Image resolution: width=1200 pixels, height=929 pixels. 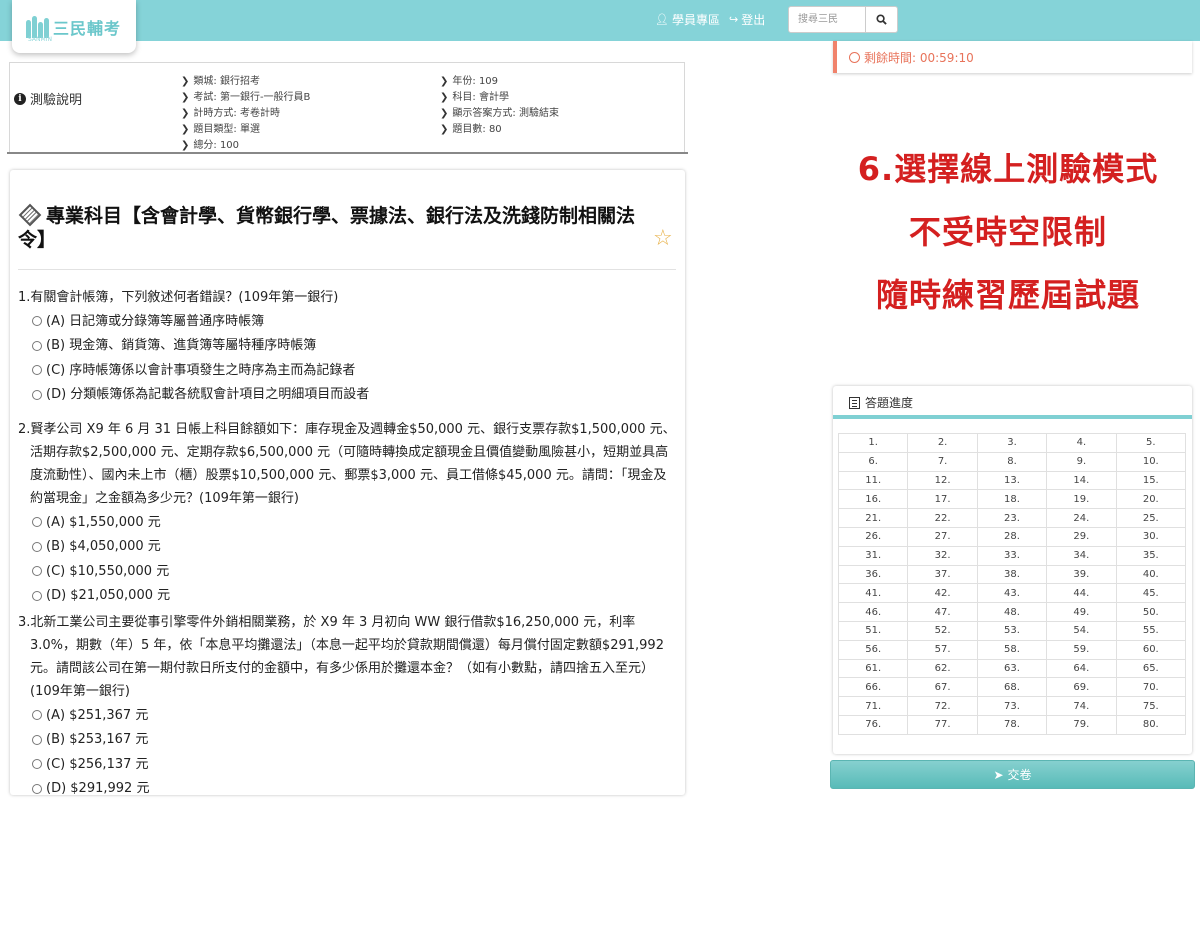 What do you see at coordinates (942, 443) in the screenshot?
I see `question-number-cell: 2.` at bounding box center [942, 443].